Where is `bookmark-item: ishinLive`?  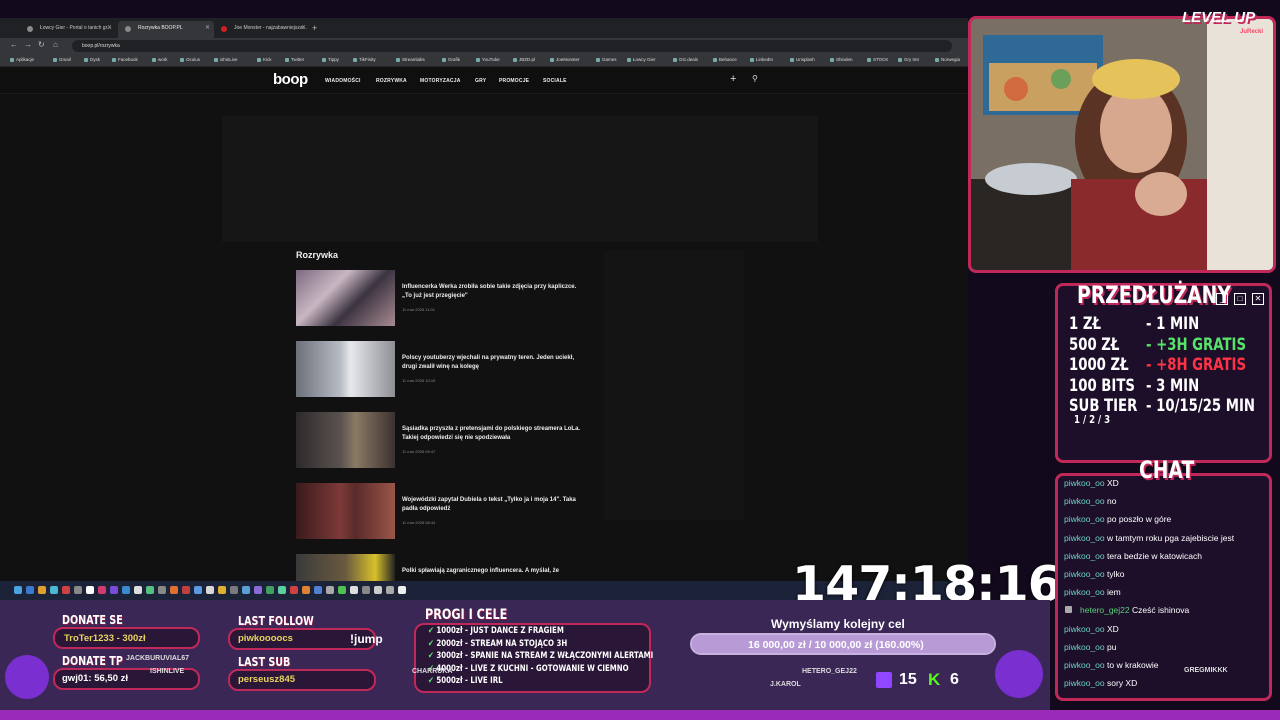
bookmark-item: ishinLive is located at coordinates (226, 59).